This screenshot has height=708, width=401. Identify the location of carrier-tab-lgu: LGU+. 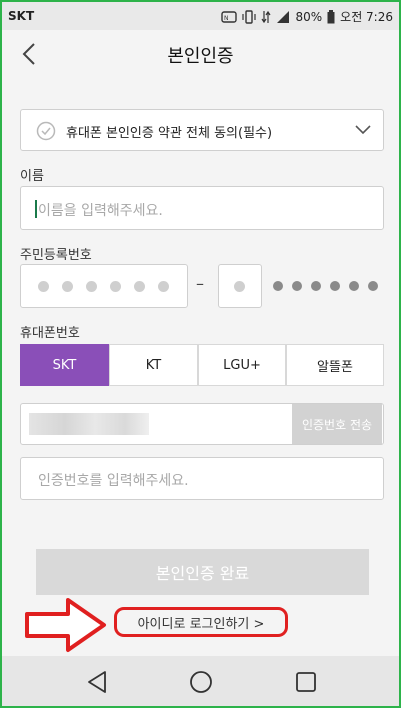
(242, 365).